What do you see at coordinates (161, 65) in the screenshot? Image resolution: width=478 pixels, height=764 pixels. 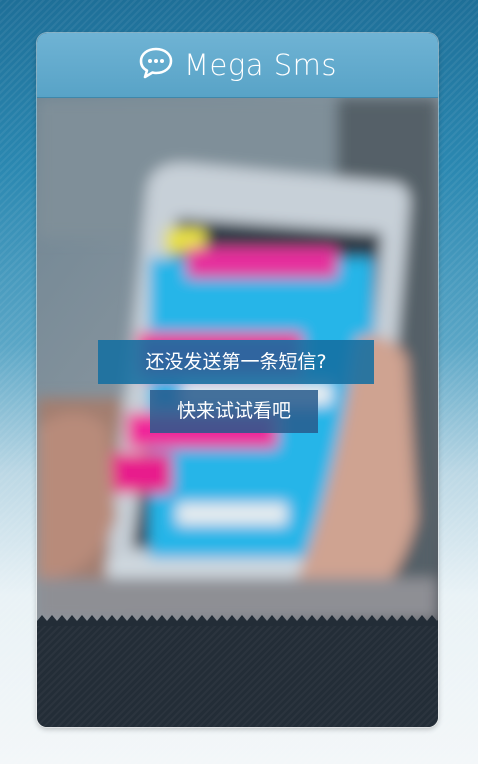 I see `chat-bubble-icon` at bounding box center [161, 65].